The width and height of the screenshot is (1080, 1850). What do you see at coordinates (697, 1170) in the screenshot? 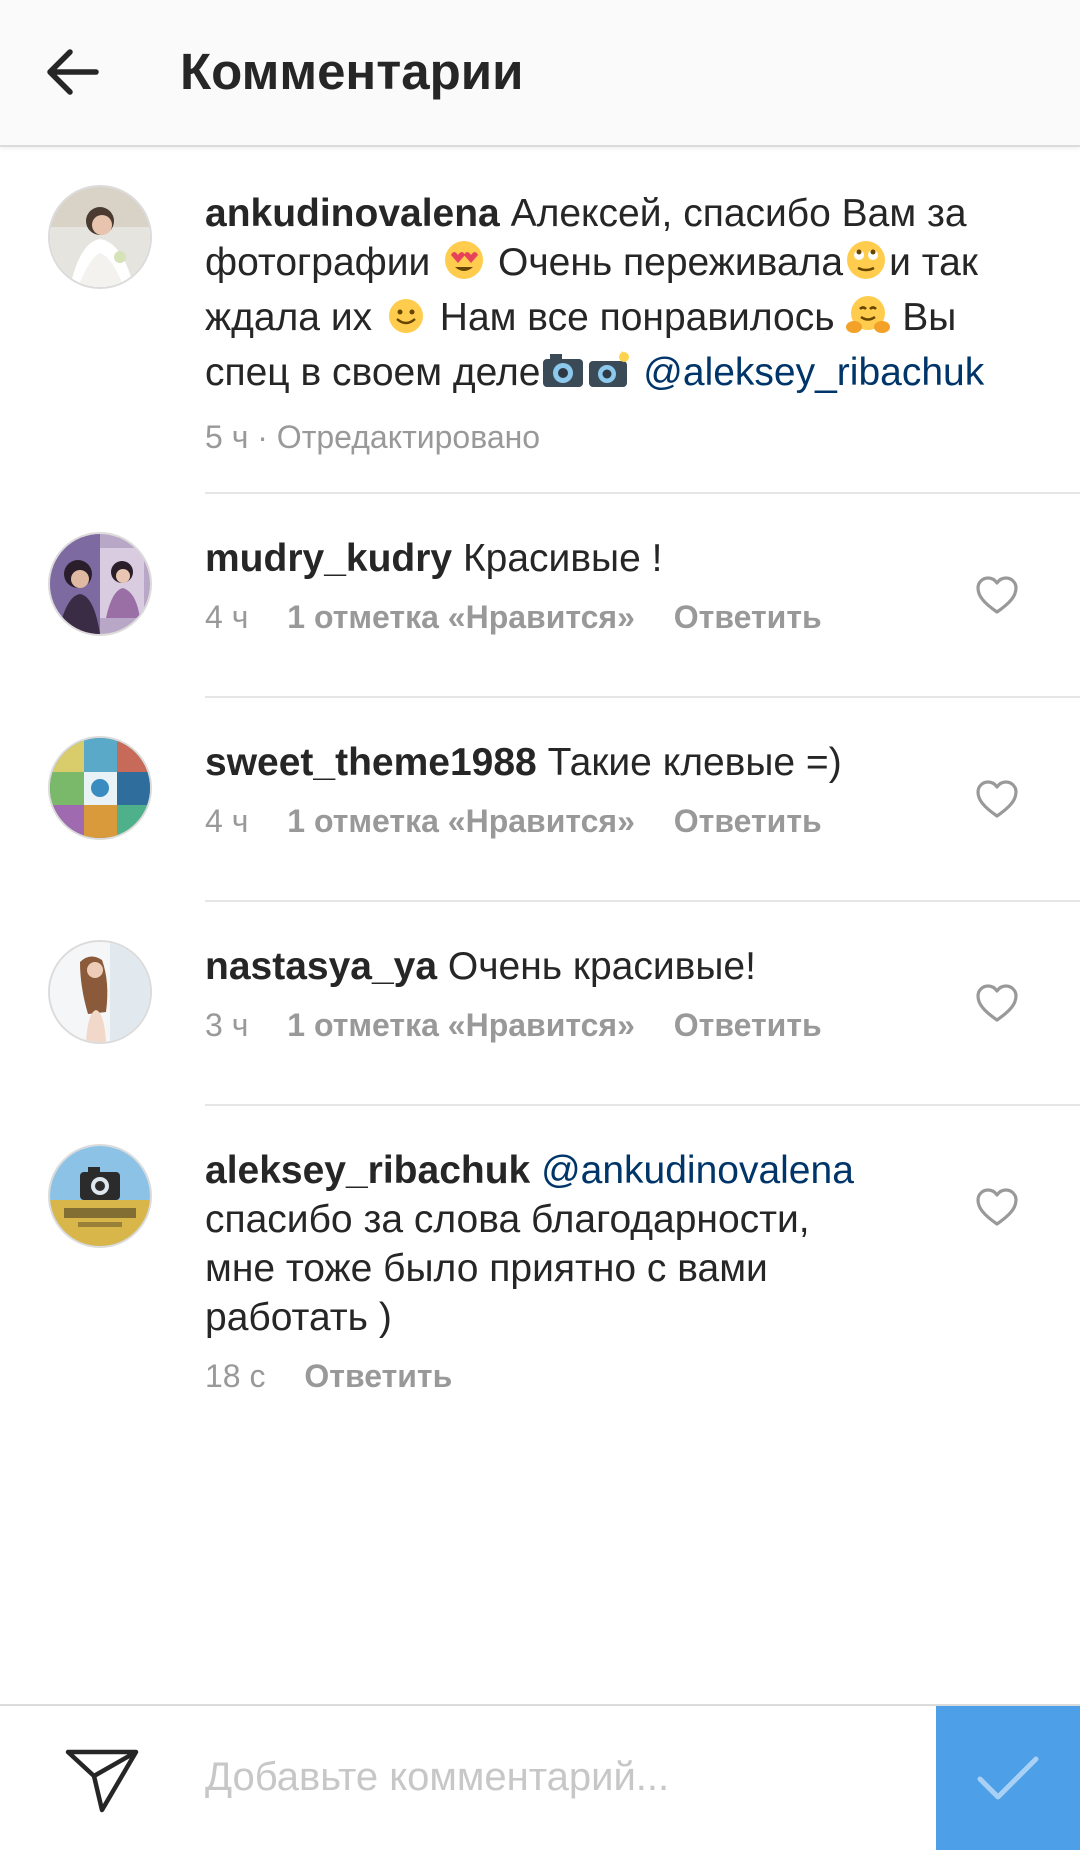
I see `comment-mention-link: @ankudinovalena` at bounding box center [697, 1170].